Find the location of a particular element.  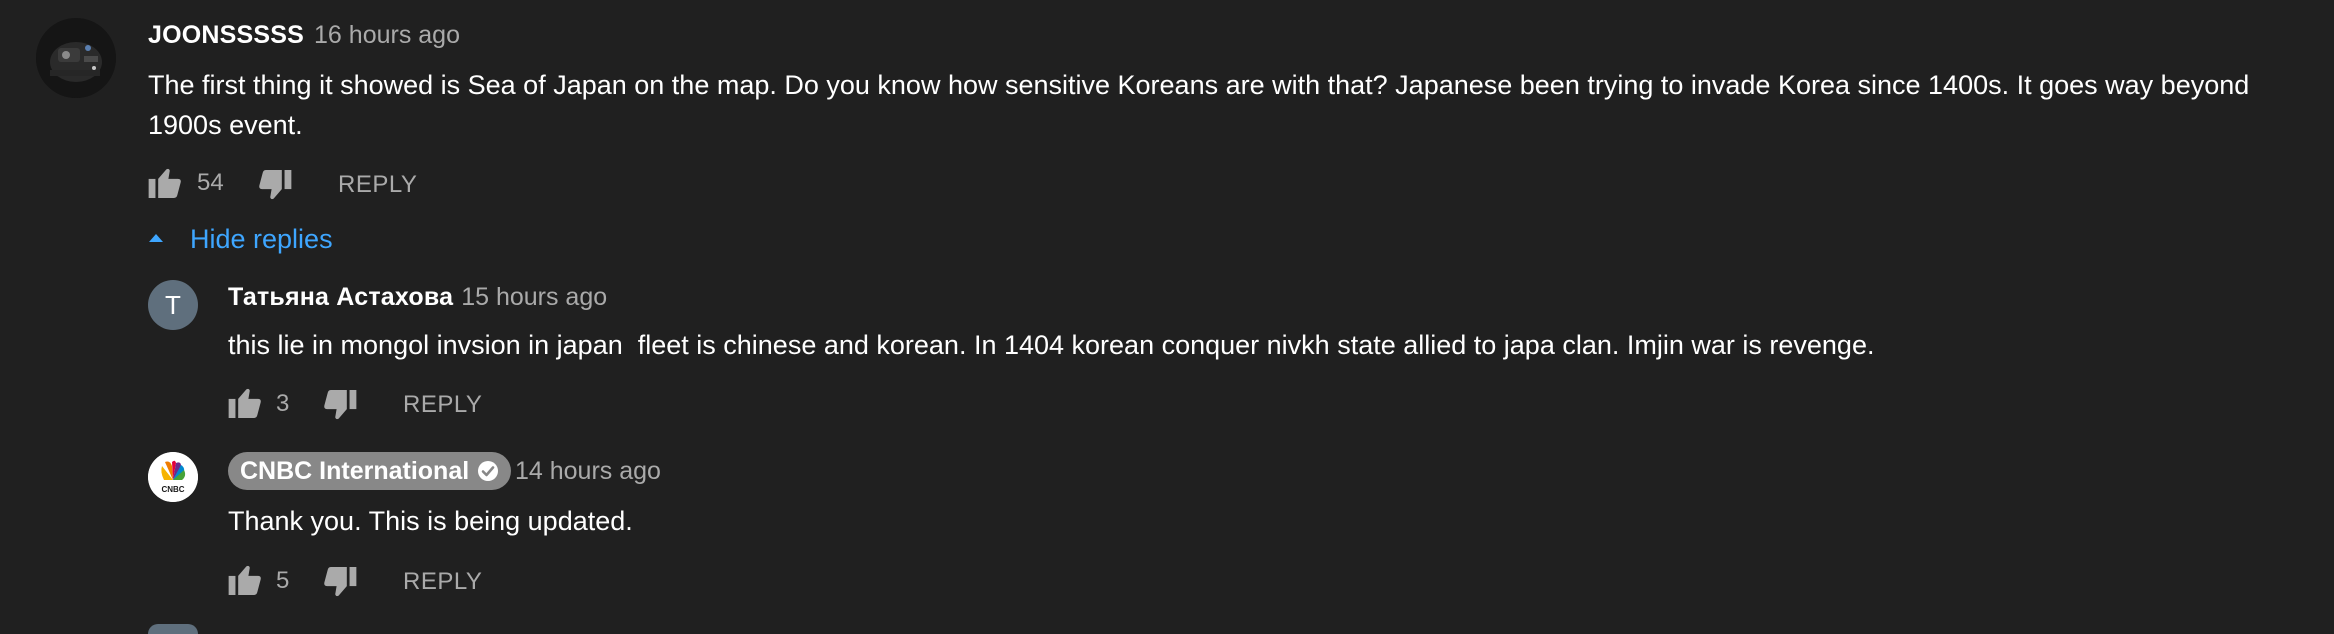

verified-check-icon is located at coordinates (488, 471).